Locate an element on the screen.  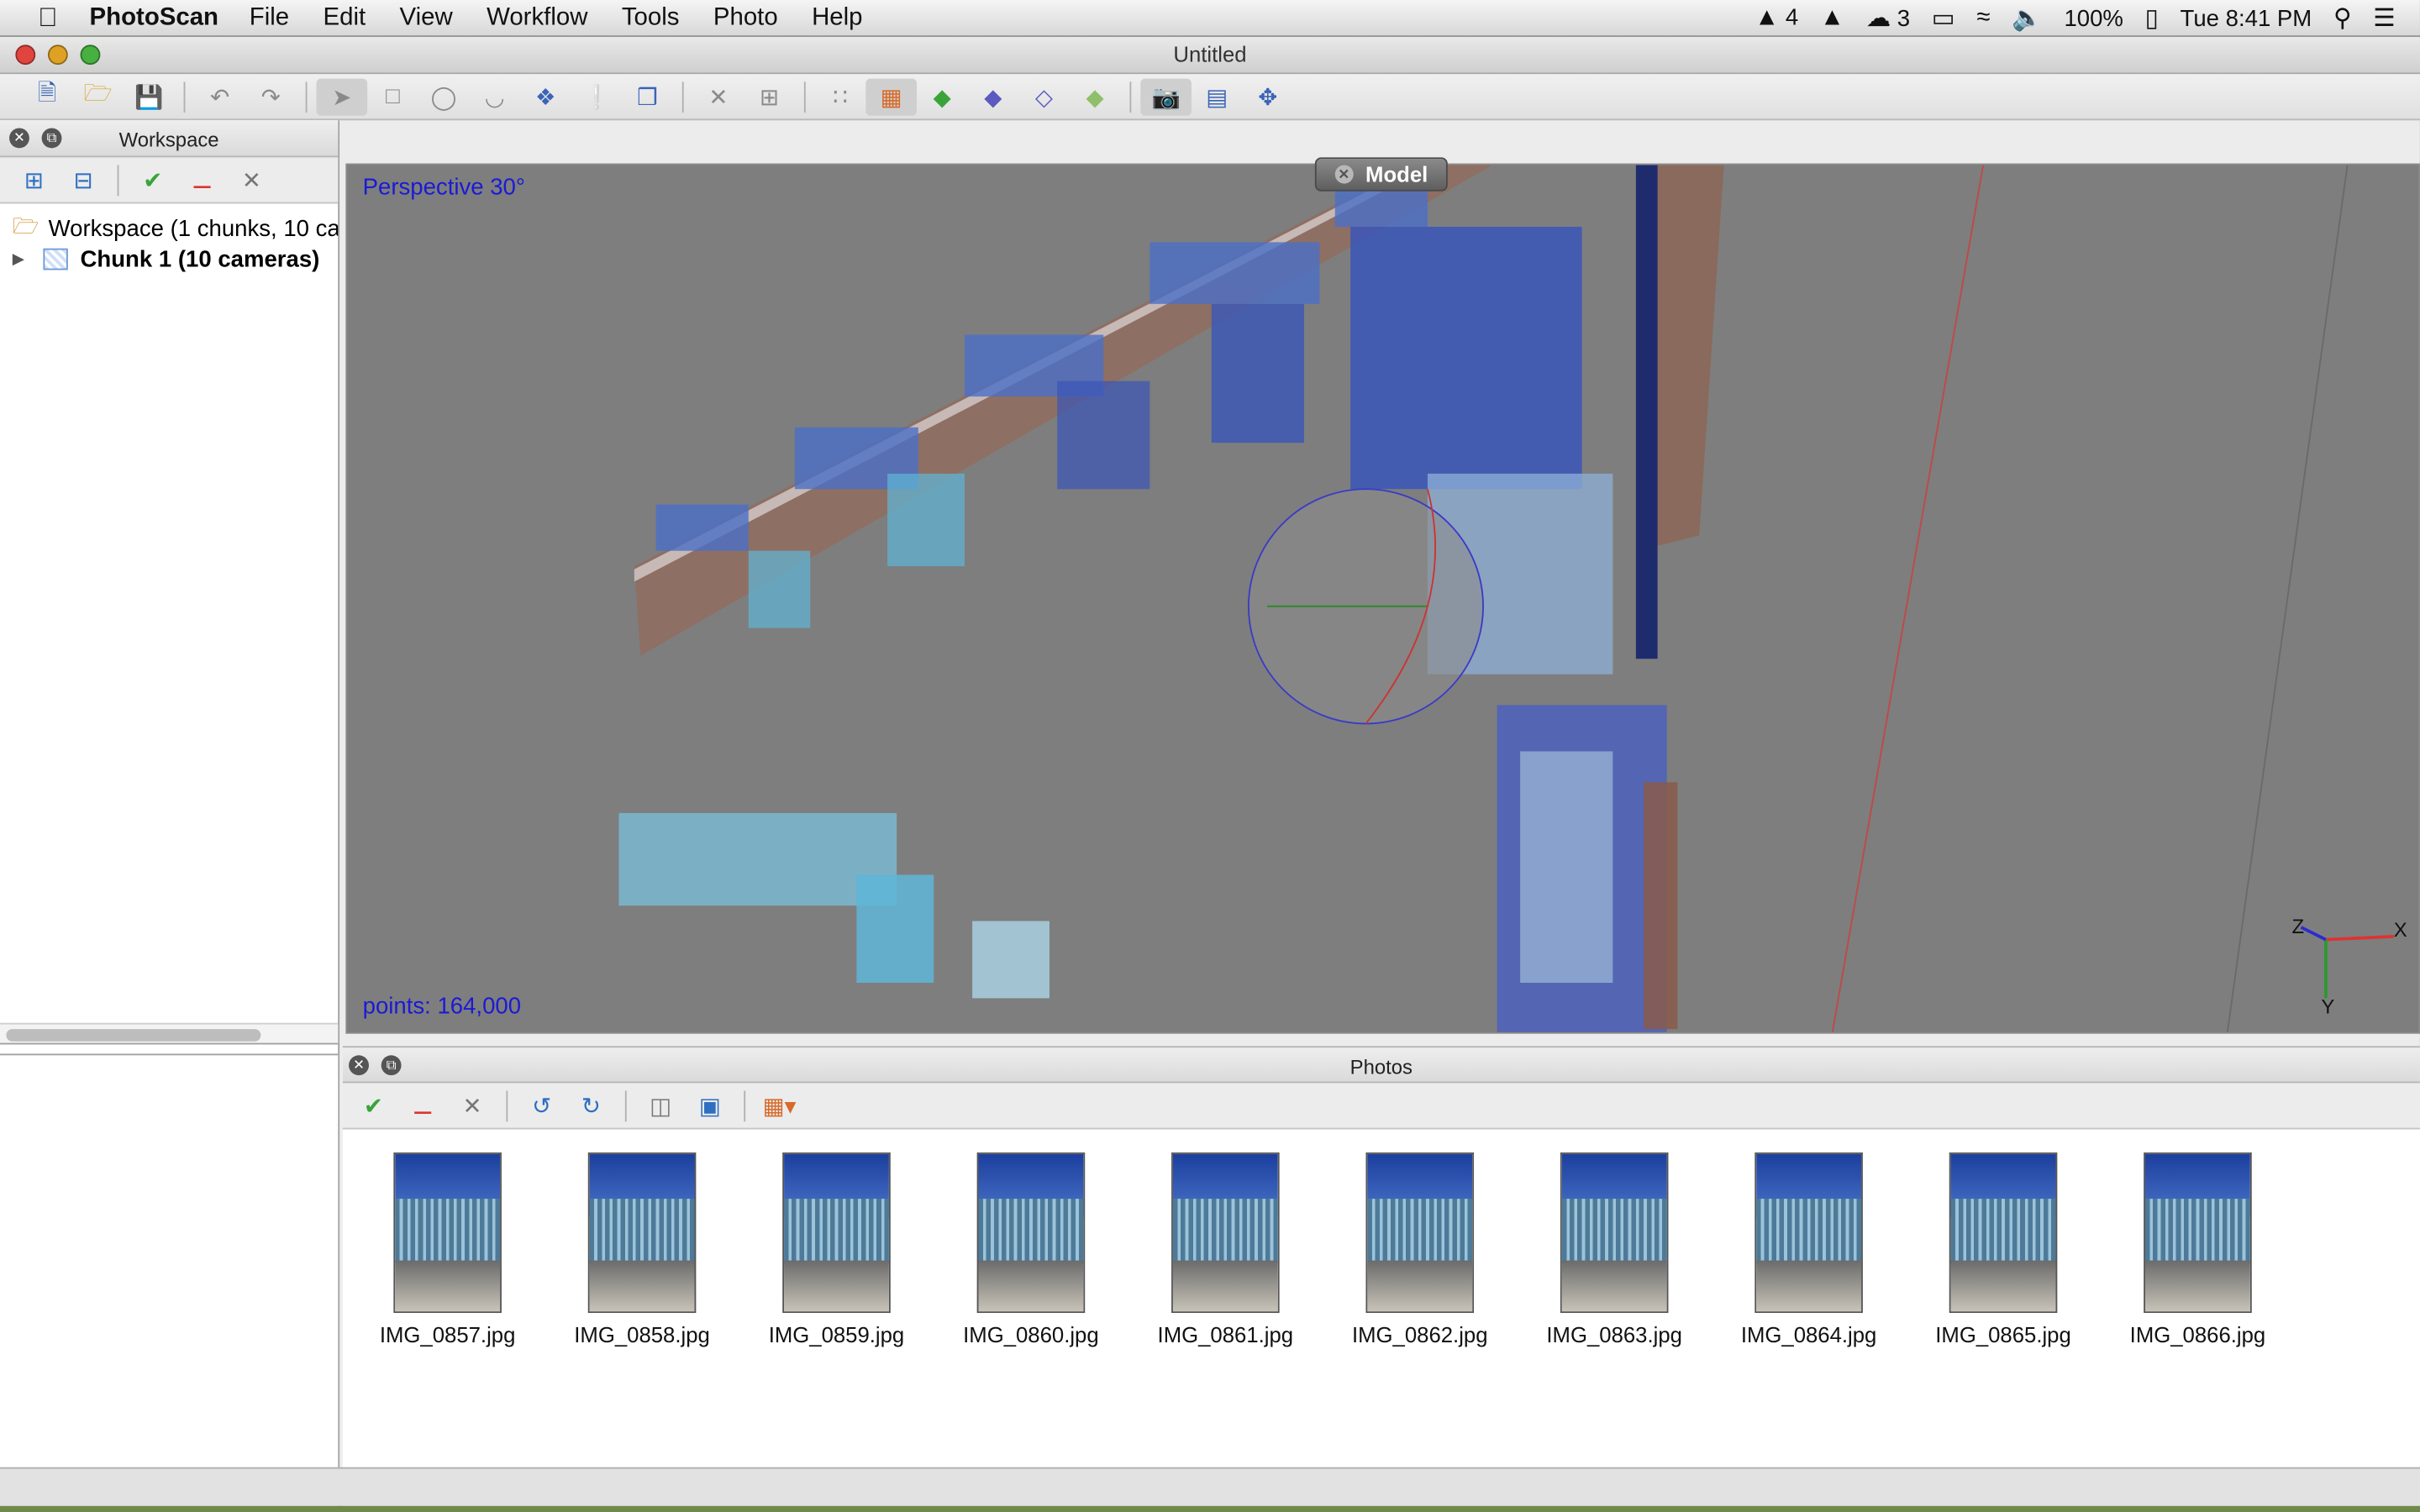
creative-cloud-status-item: ☁ 3 is located at coordinates (1888, 18).